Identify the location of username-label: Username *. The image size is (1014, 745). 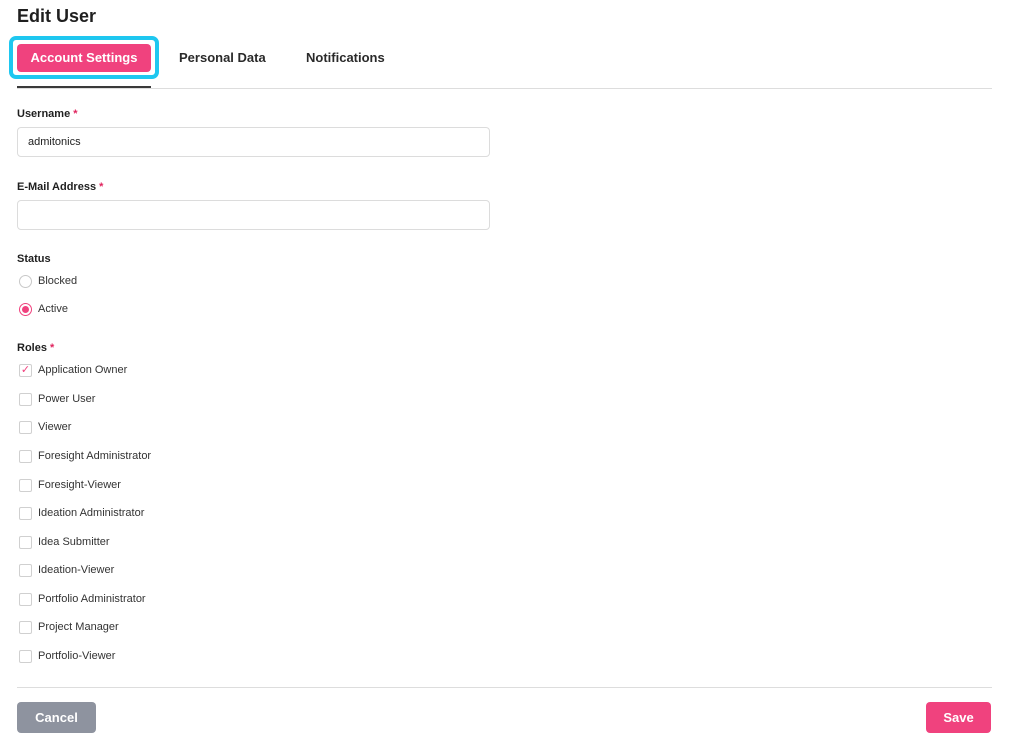
(47, 114).